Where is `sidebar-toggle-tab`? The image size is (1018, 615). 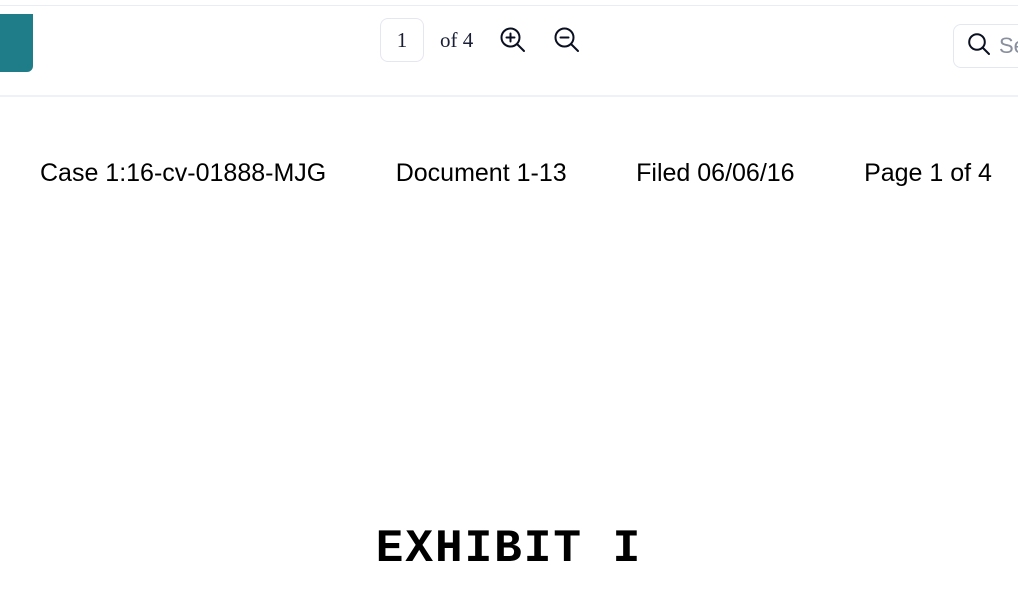 sidebar-toggle-tab is located at coordinates (16, 43).